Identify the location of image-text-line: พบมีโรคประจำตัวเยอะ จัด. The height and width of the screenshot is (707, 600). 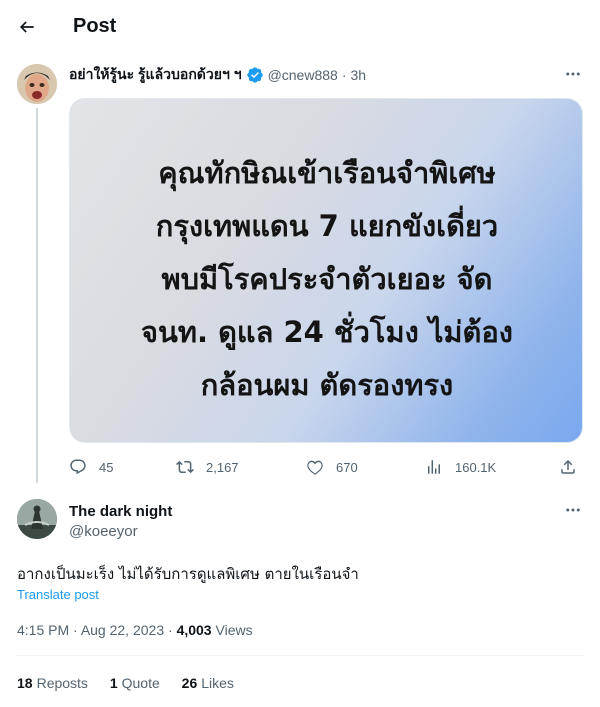
(327, 279).